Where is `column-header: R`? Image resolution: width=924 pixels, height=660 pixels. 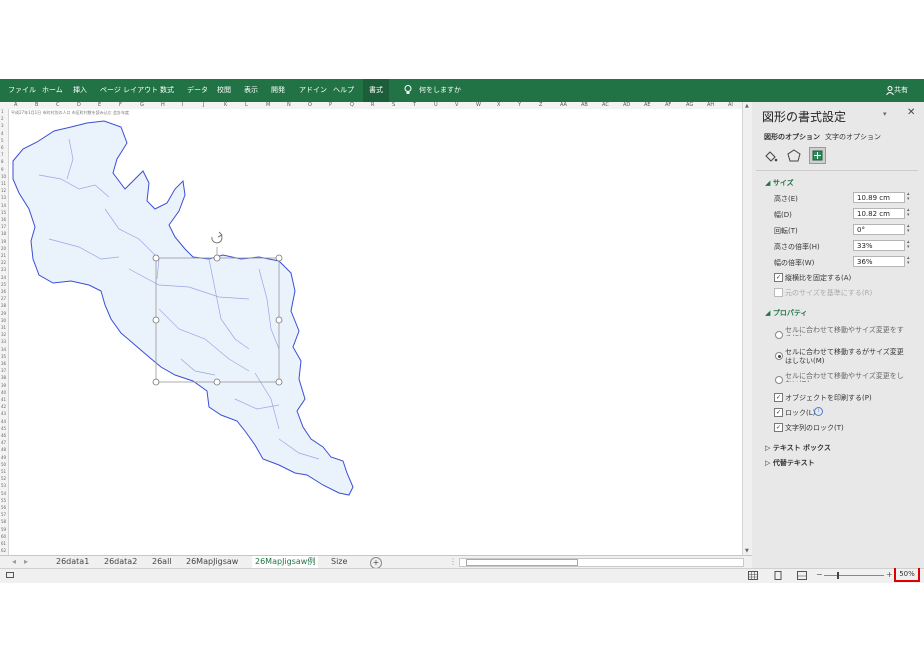 column-header: R is located at coordinates (372, 105).